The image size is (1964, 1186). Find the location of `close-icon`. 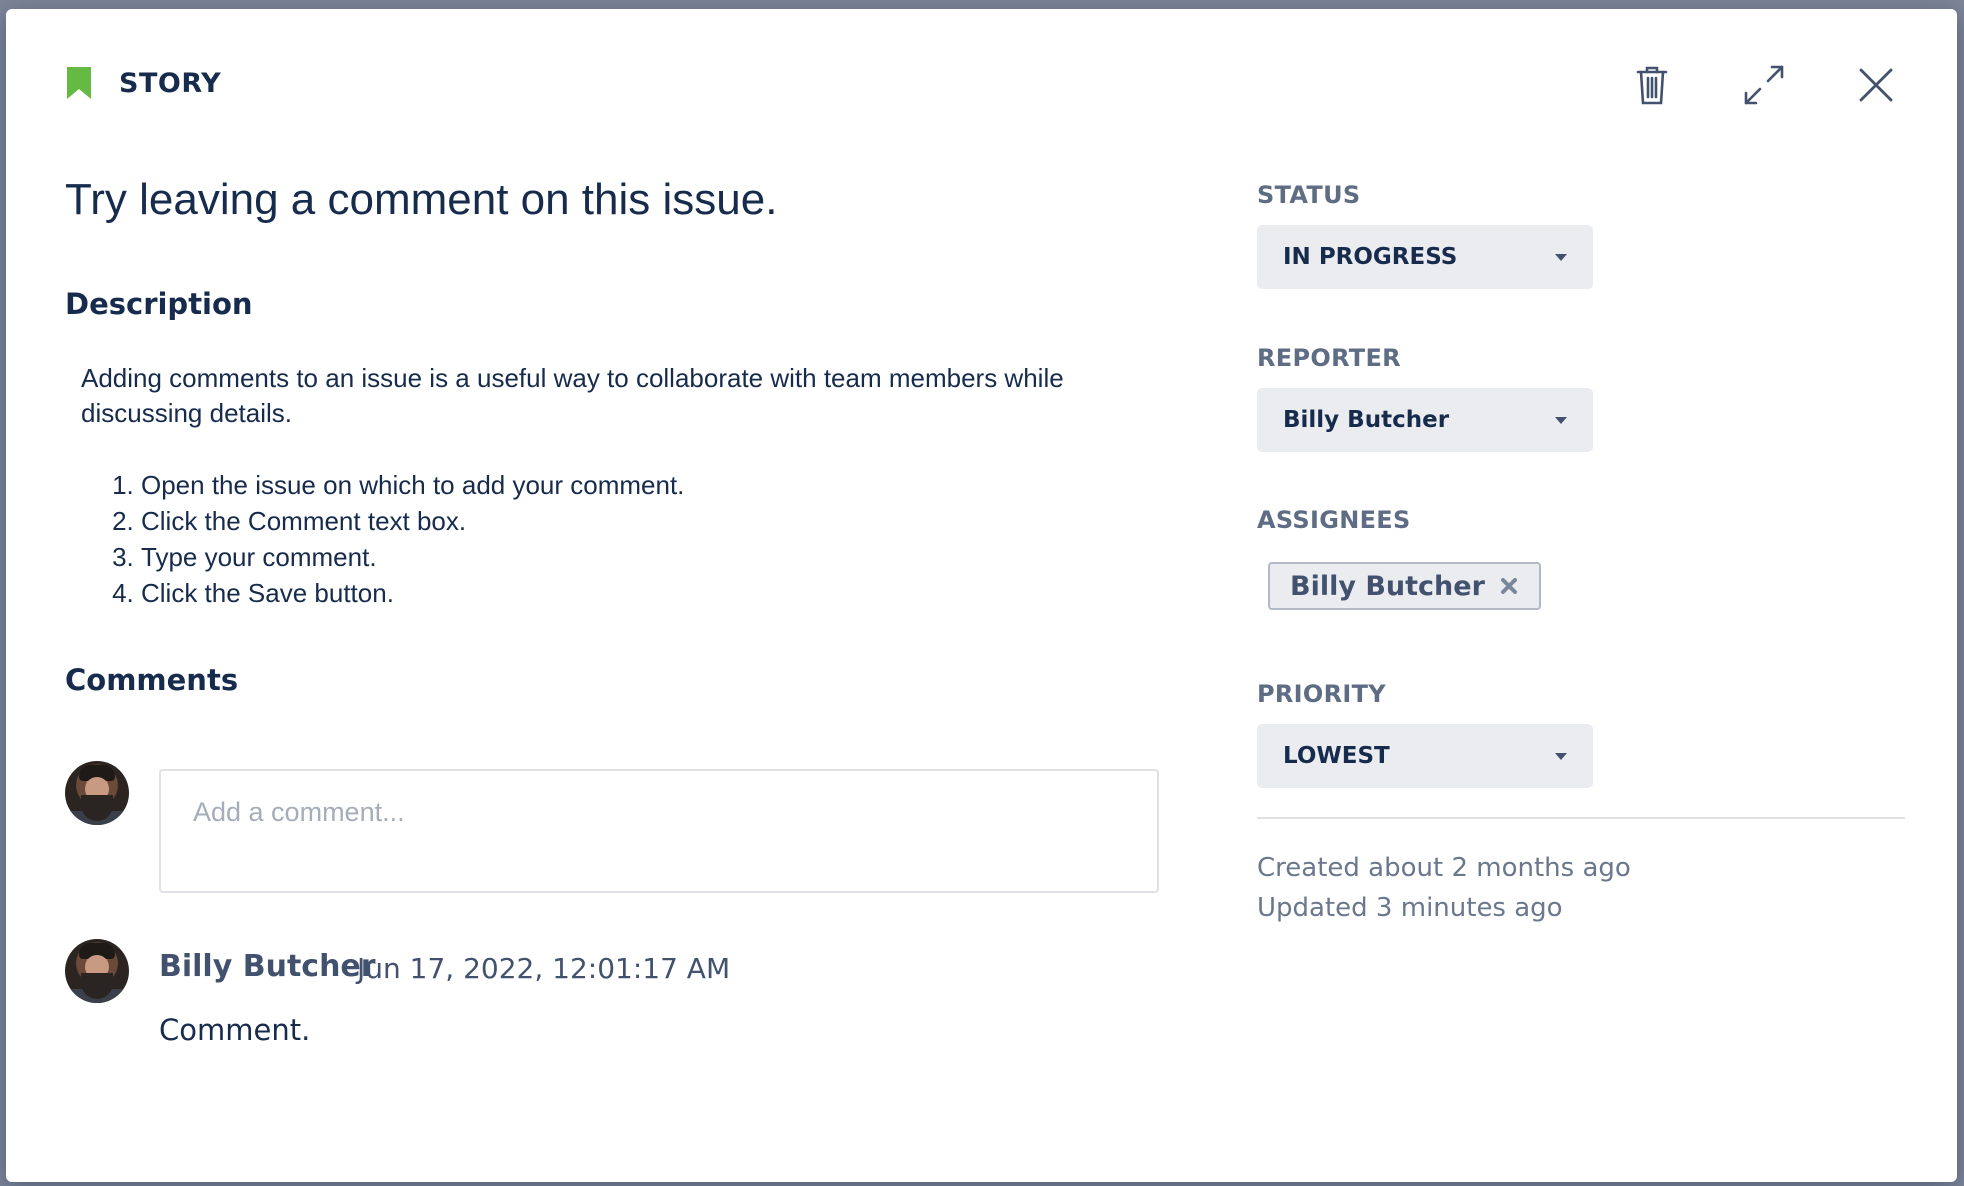

close-icon is located at coordinates (1876, 85).